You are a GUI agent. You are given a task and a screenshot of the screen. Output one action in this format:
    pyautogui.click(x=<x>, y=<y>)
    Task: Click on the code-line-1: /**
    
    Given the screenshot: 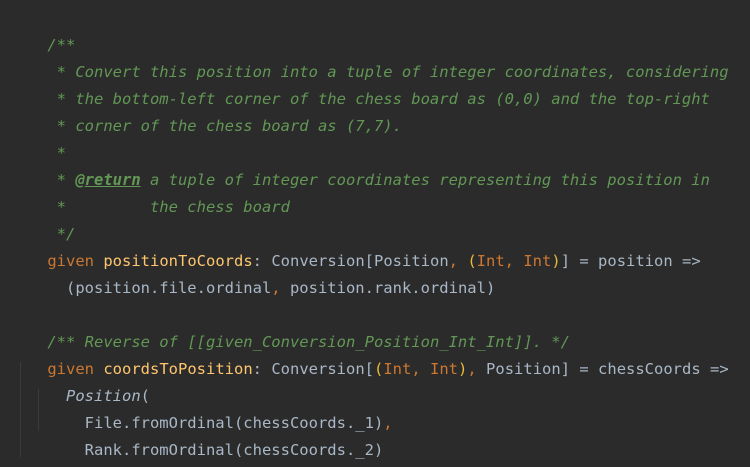 What is the action you would take?
    pyautogui.click(x=42, y=29)
    